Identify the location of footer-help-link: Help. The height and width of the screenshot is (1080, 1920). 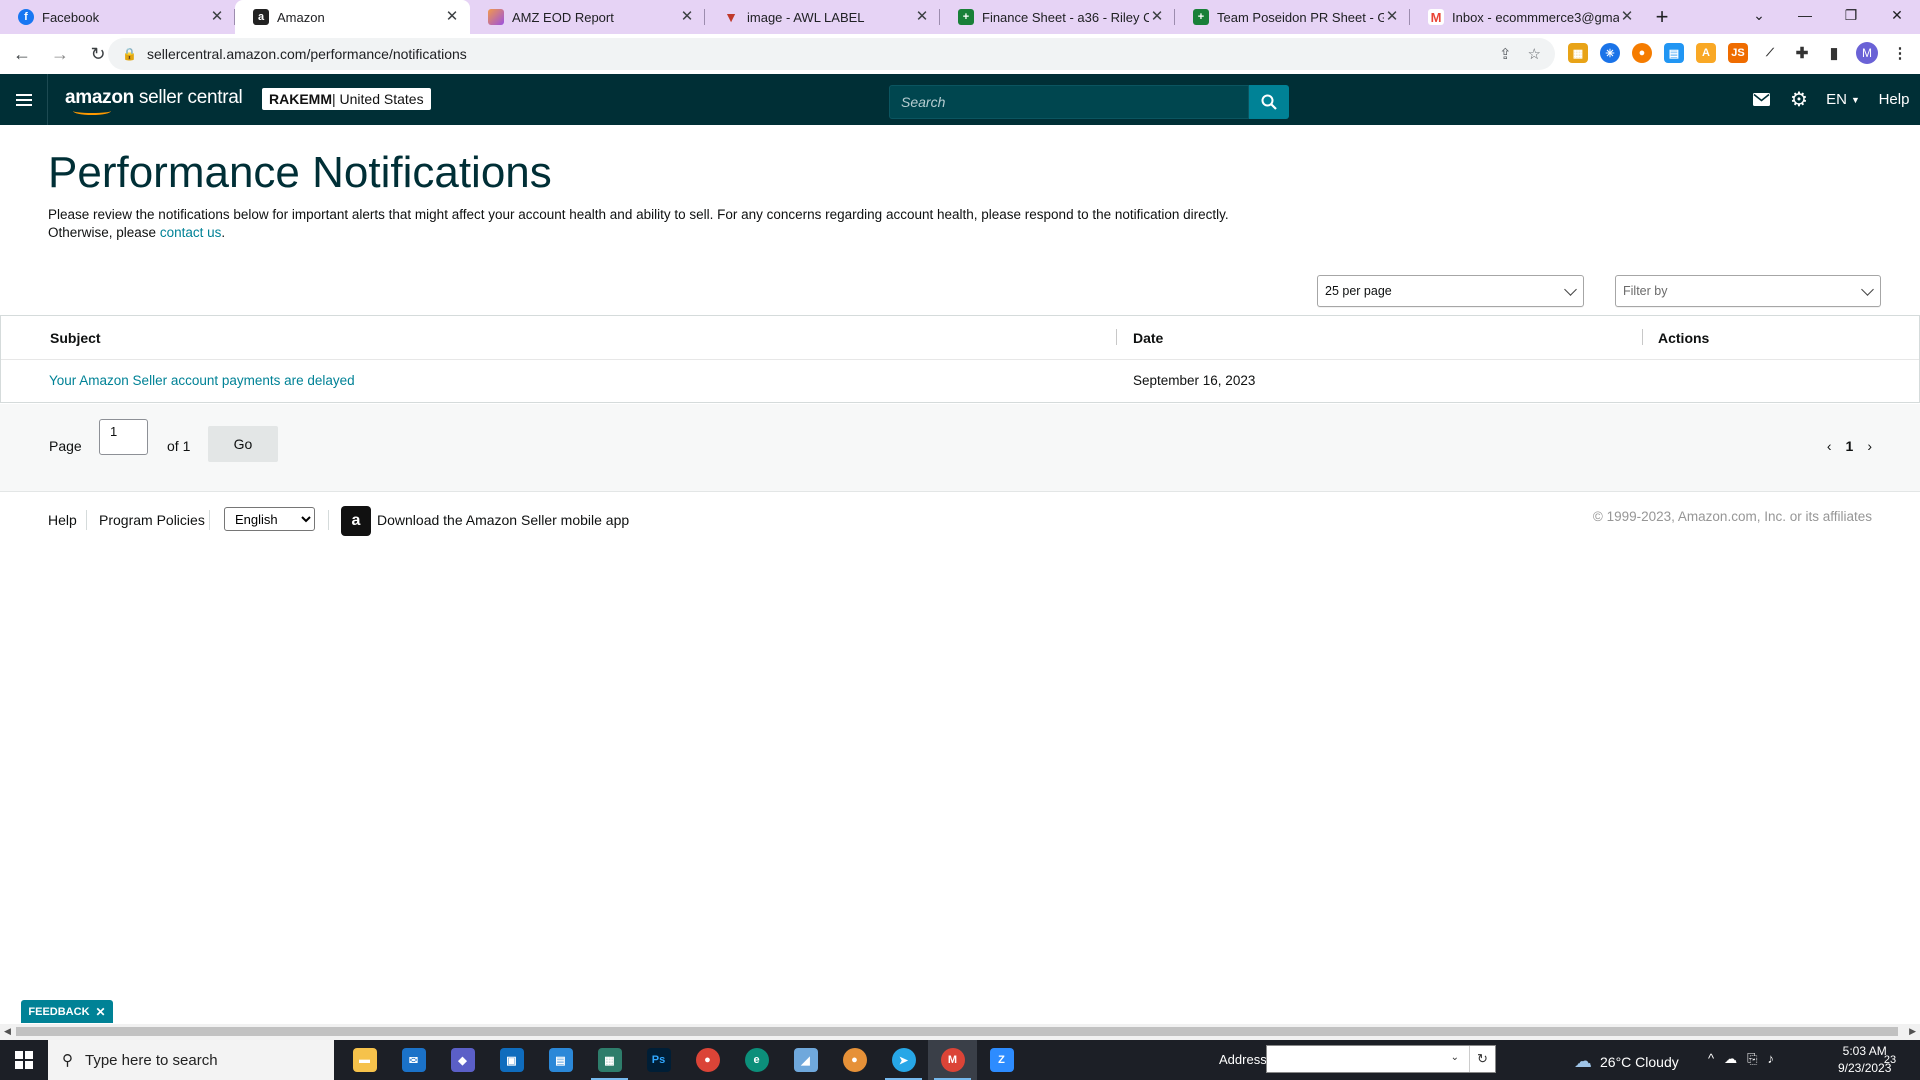
(62, 520).